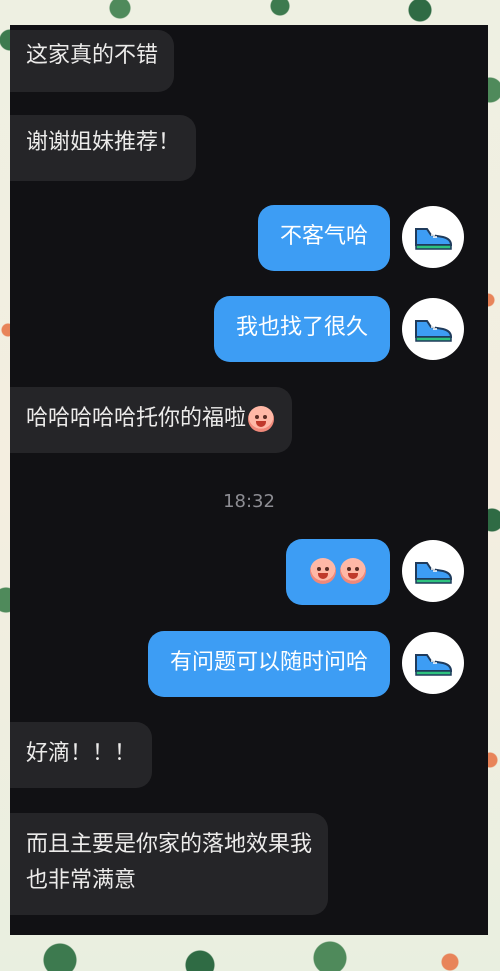  What do you see at coordinates (81, 880) in the screenshot?
I see `message-text-line: 也非常满意` at bounding box center [81, 880].